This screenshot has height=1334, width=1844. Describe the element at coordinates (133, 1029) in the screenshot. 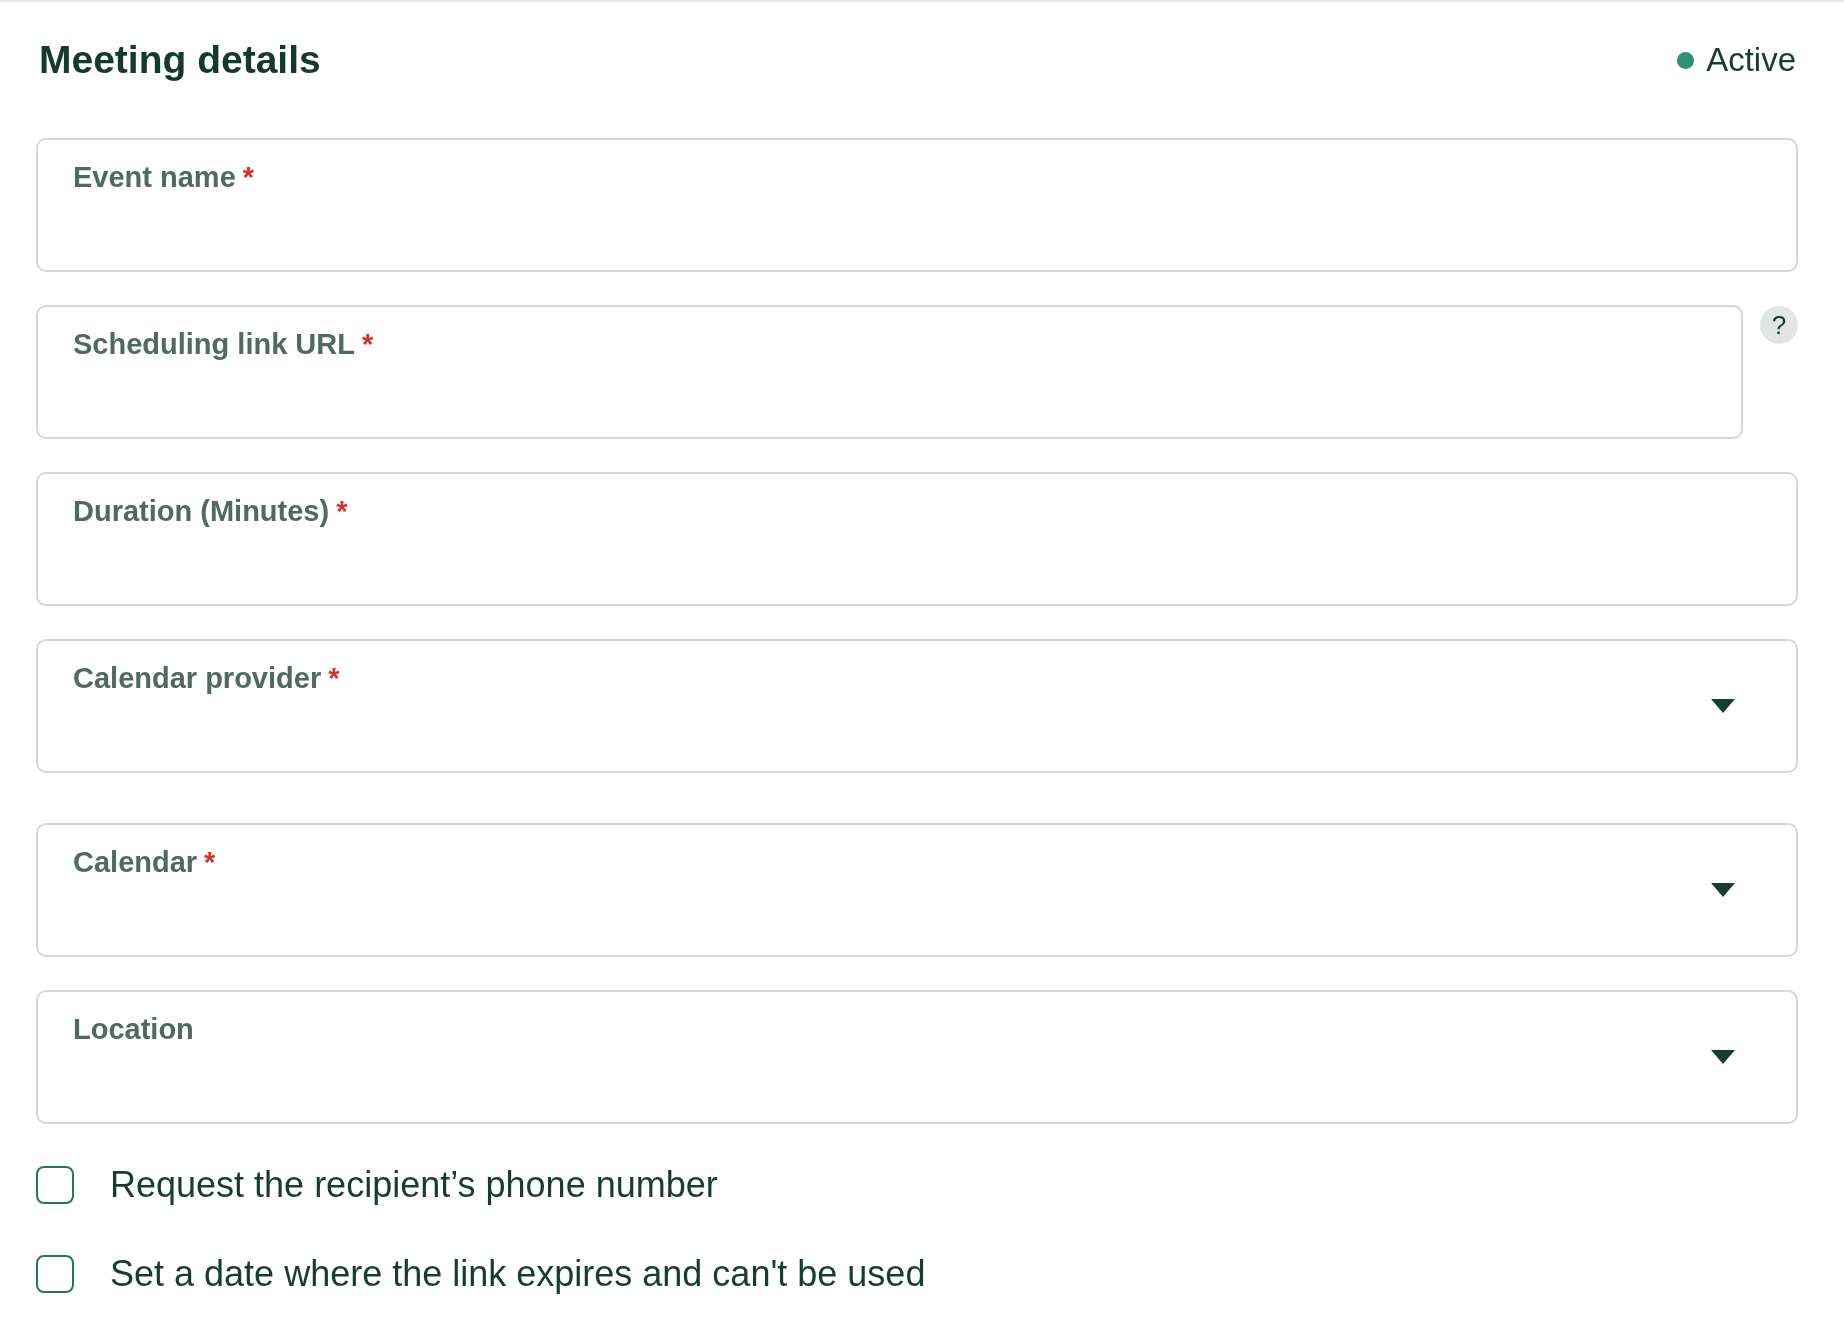

I see `field-label: Location` at that location.